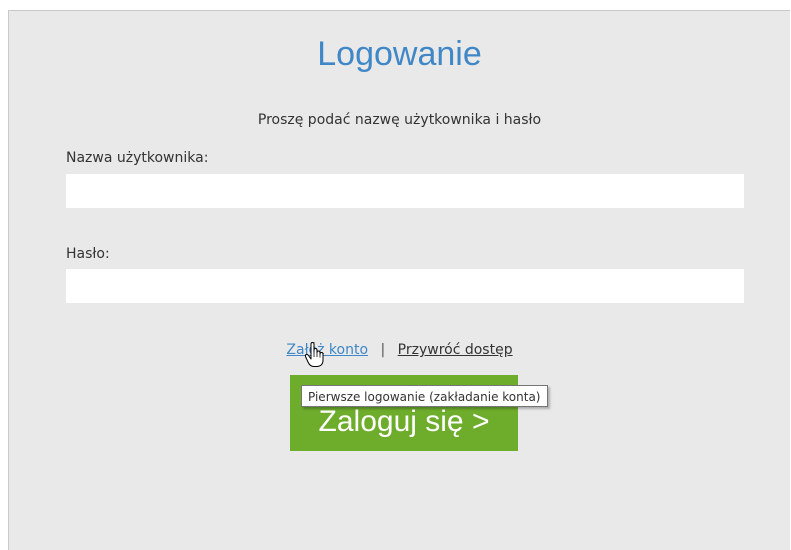 This screenshot has height=550, width=791. What do you see at coordinates (405, 286) in the screenshot?
I see `password-input` at bounding box center [405, 286].